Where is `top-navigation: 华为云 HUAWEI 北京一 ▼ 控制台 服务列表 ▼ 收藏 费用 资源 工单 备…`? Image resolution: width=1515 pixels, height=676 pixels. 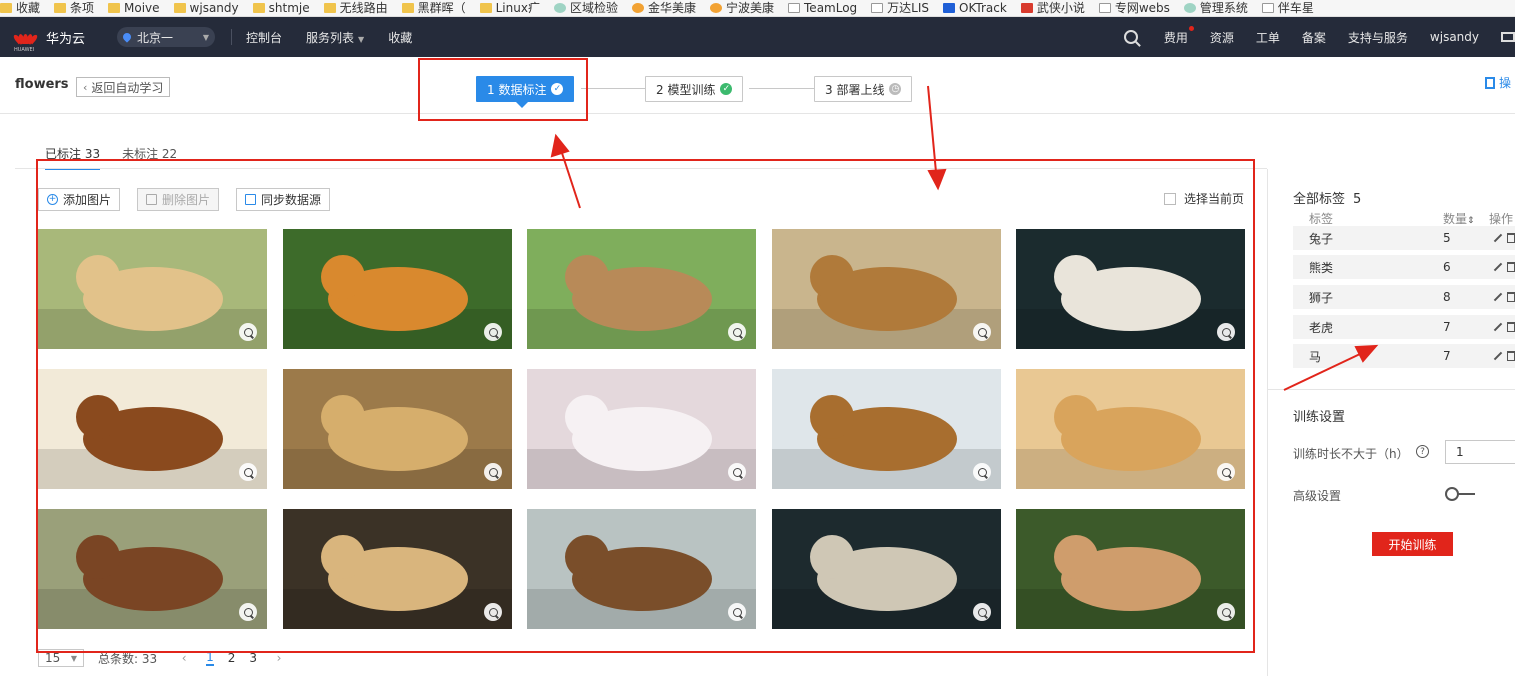
top-navigation: 华为云 HUAWEI 北京一 ▼ 控制台 服务列表 ▼ 收藏 费用 资源 工单 备… is located at coordinates (757, 37).